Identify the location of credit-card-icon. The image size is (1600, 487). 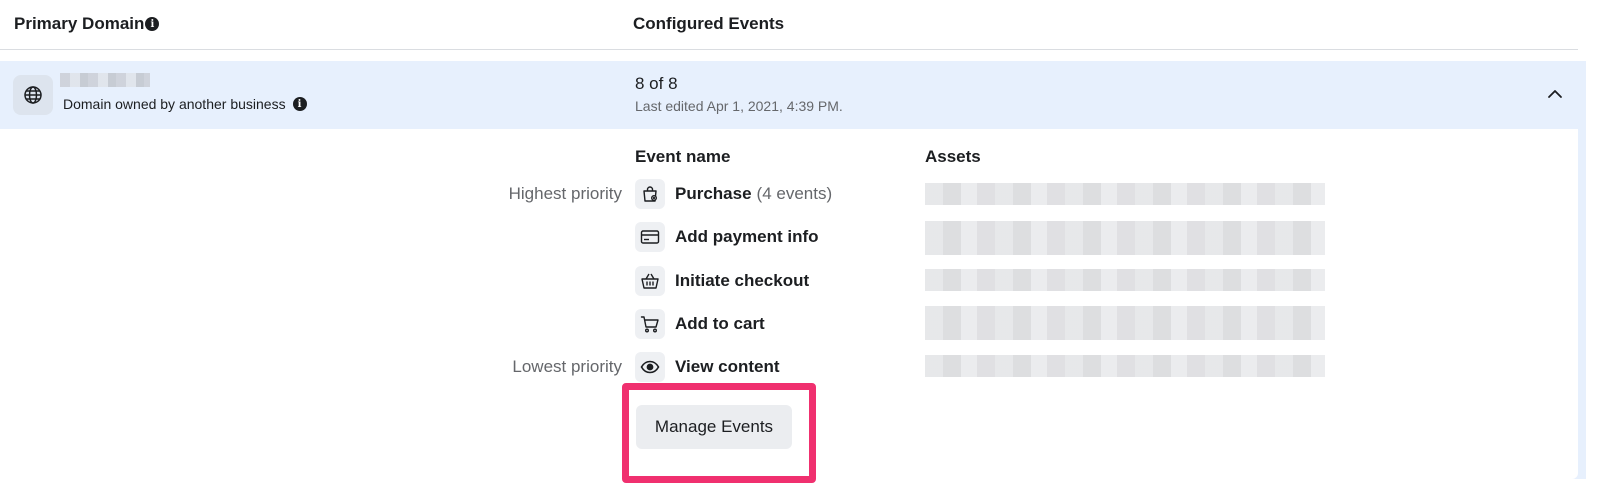
(650, 237).